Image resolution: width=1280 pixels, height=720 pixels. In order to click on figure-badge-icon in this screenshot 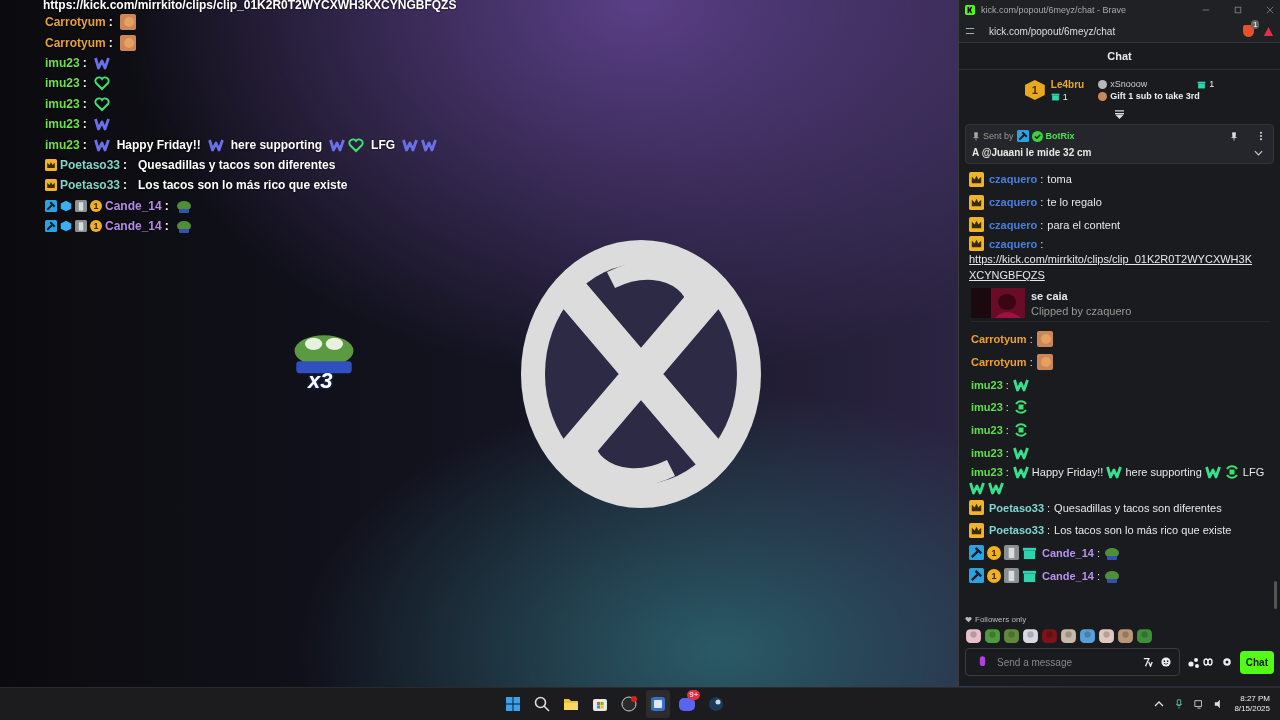, I will do `click(1011, 553)`.